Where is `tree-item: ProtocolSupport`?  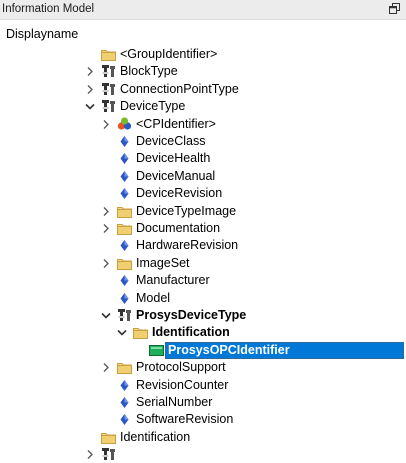
tree-item: ProtocolSupport is located at coordinates (203, 367).